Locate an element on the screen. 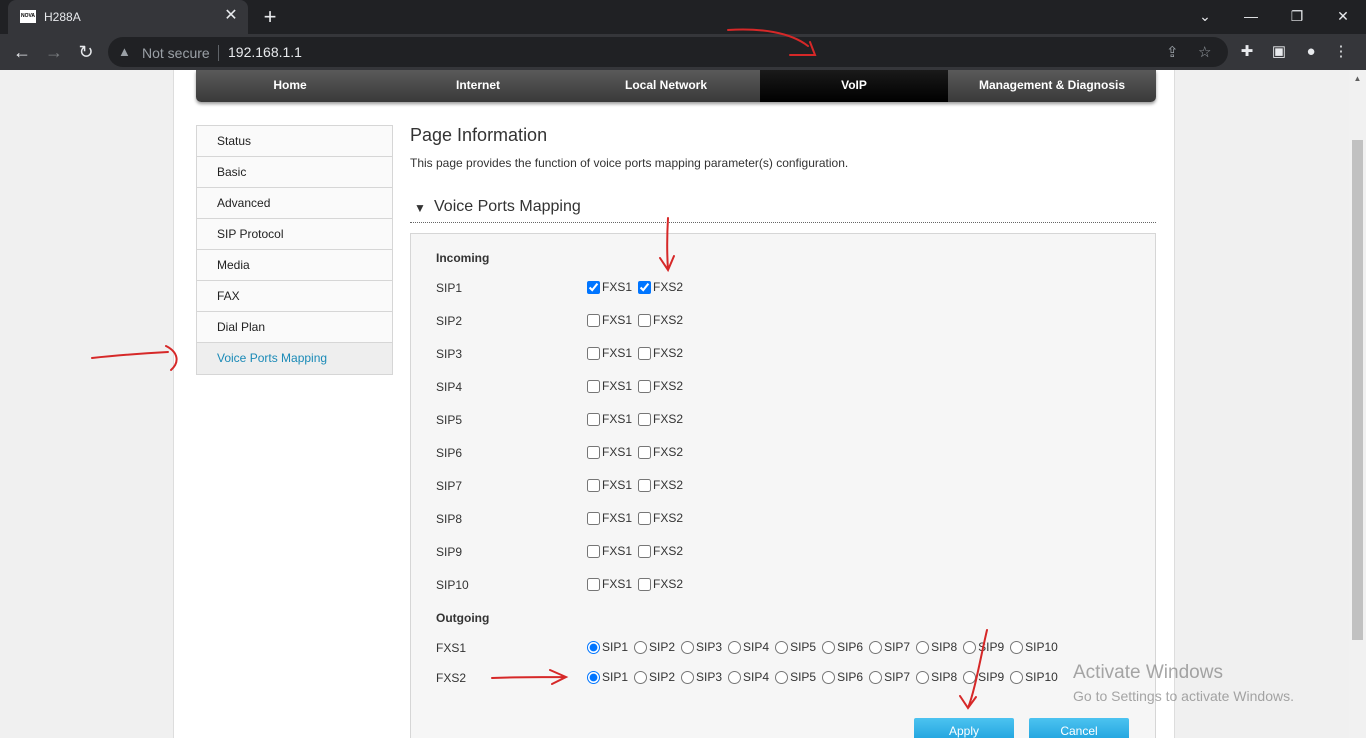 Image resolution: width=1366 pixels, height=738 pixels. outgoing-option: SIP6 is located at coordinates (841, 647).